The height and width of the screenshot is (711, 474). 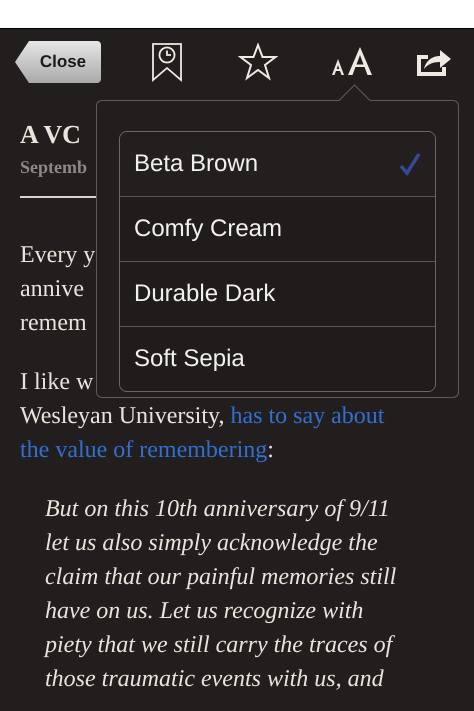 I want to click on theme-option: Soft Sepia, so click(x=277, y=358).